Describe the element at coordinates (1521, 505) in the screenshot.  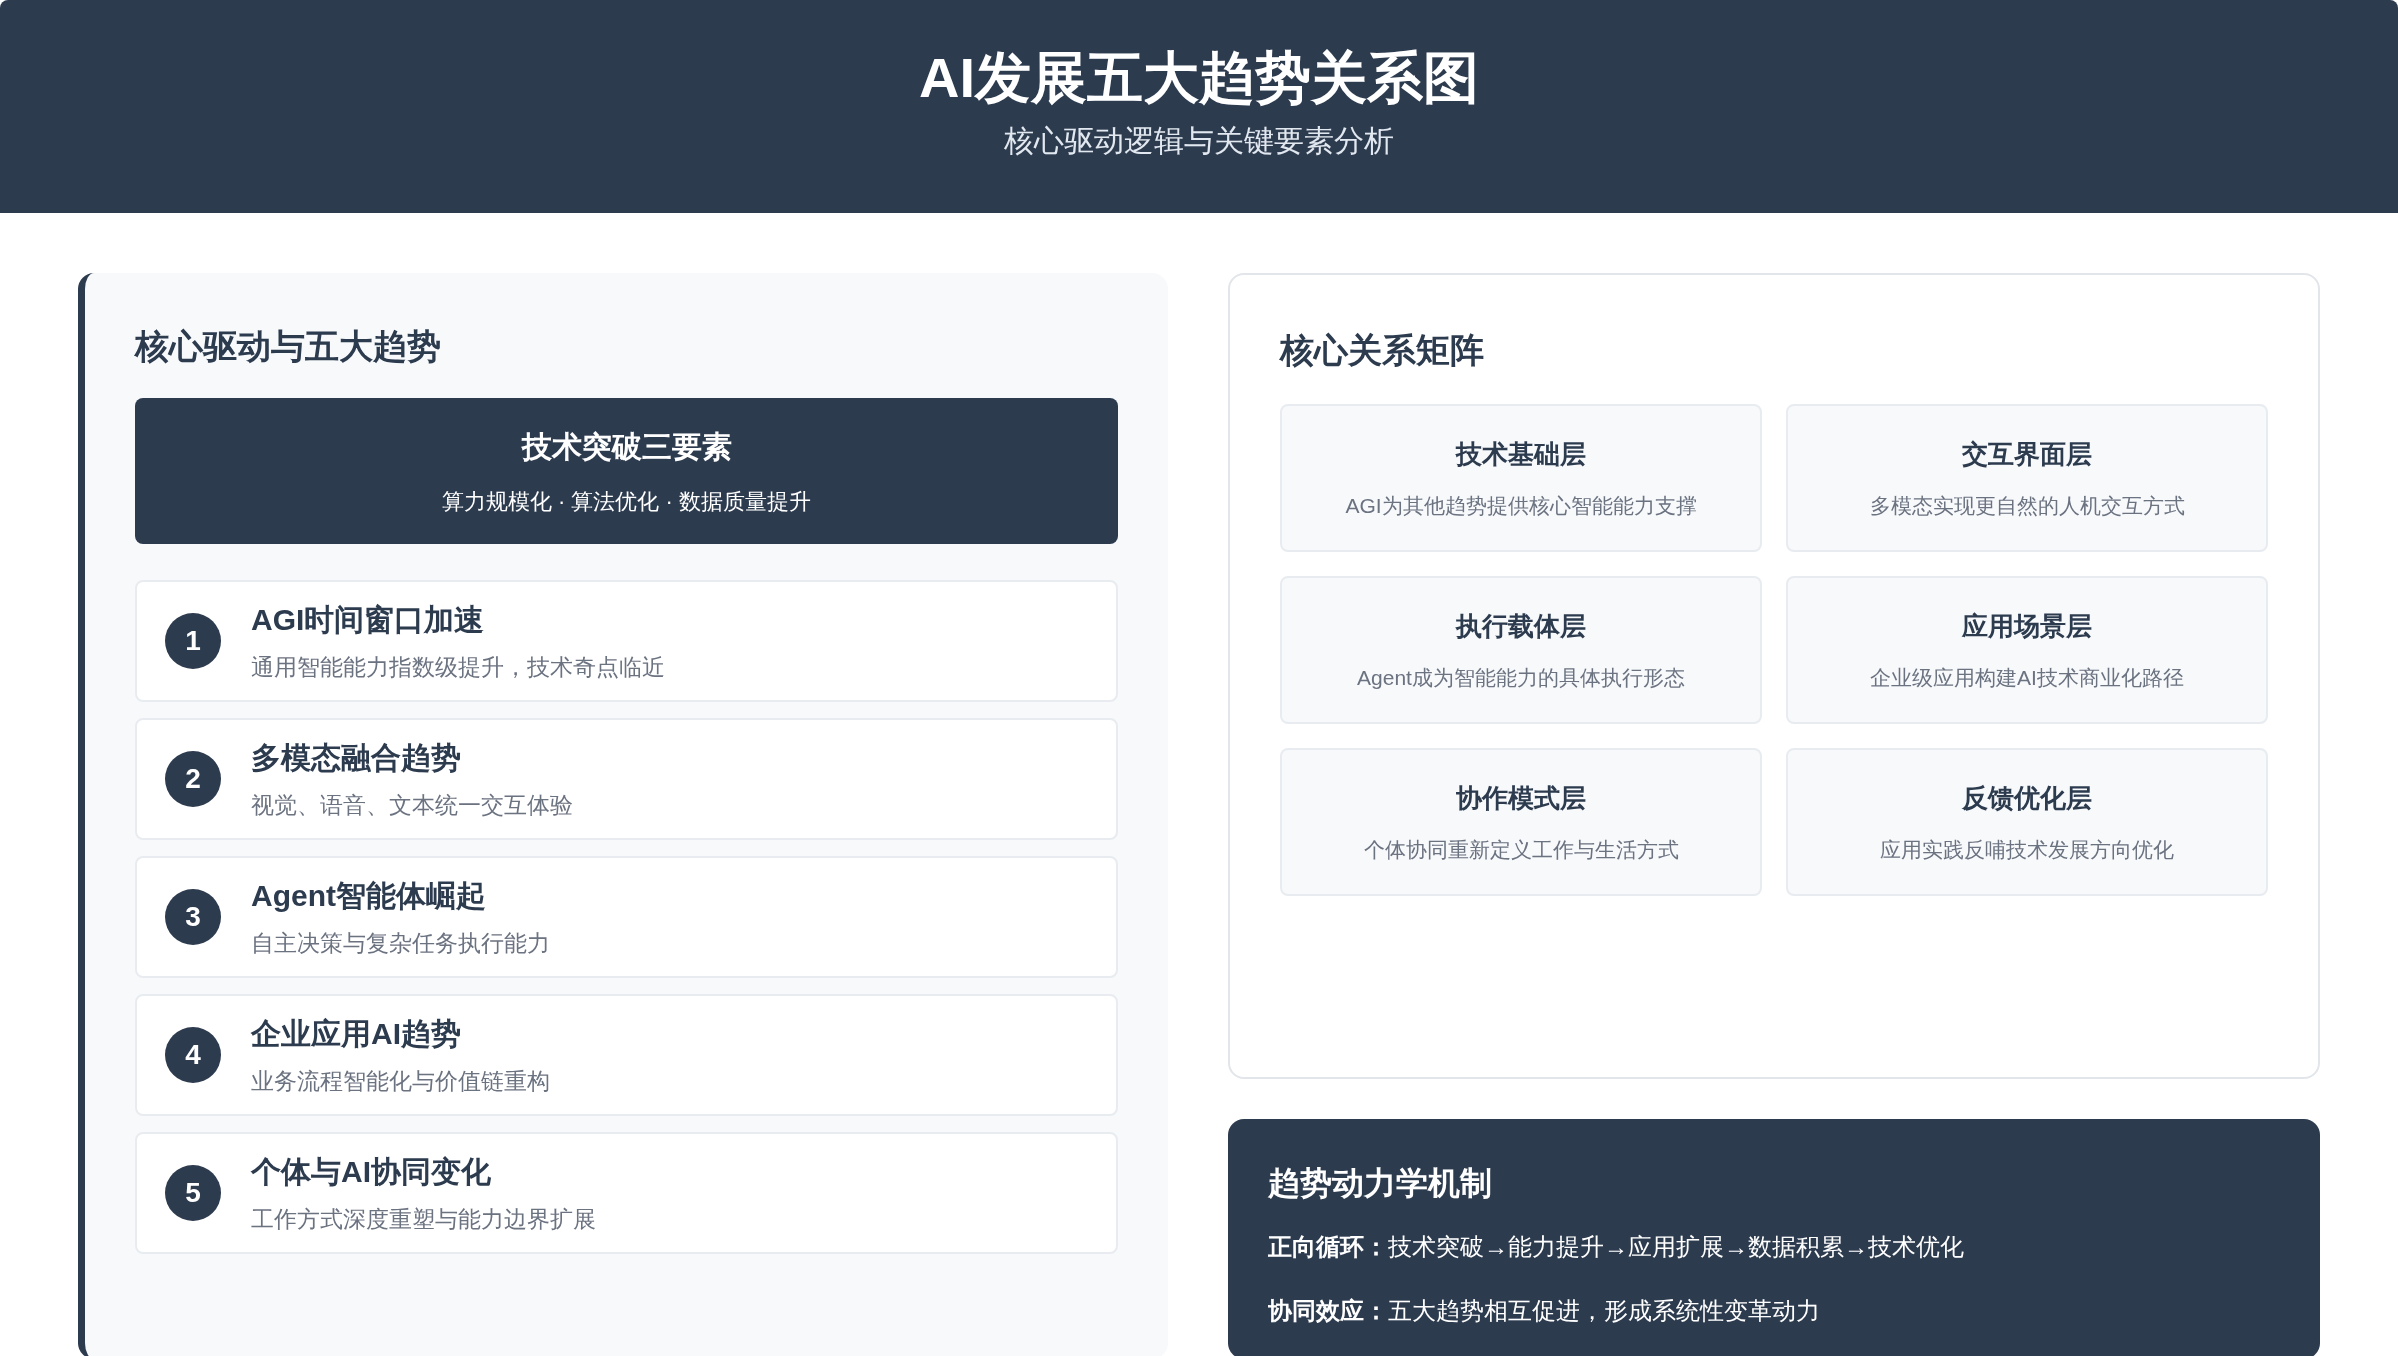
I see `matrix-description: AGI为其他趋势提供核心智能能力支撑` at that location.